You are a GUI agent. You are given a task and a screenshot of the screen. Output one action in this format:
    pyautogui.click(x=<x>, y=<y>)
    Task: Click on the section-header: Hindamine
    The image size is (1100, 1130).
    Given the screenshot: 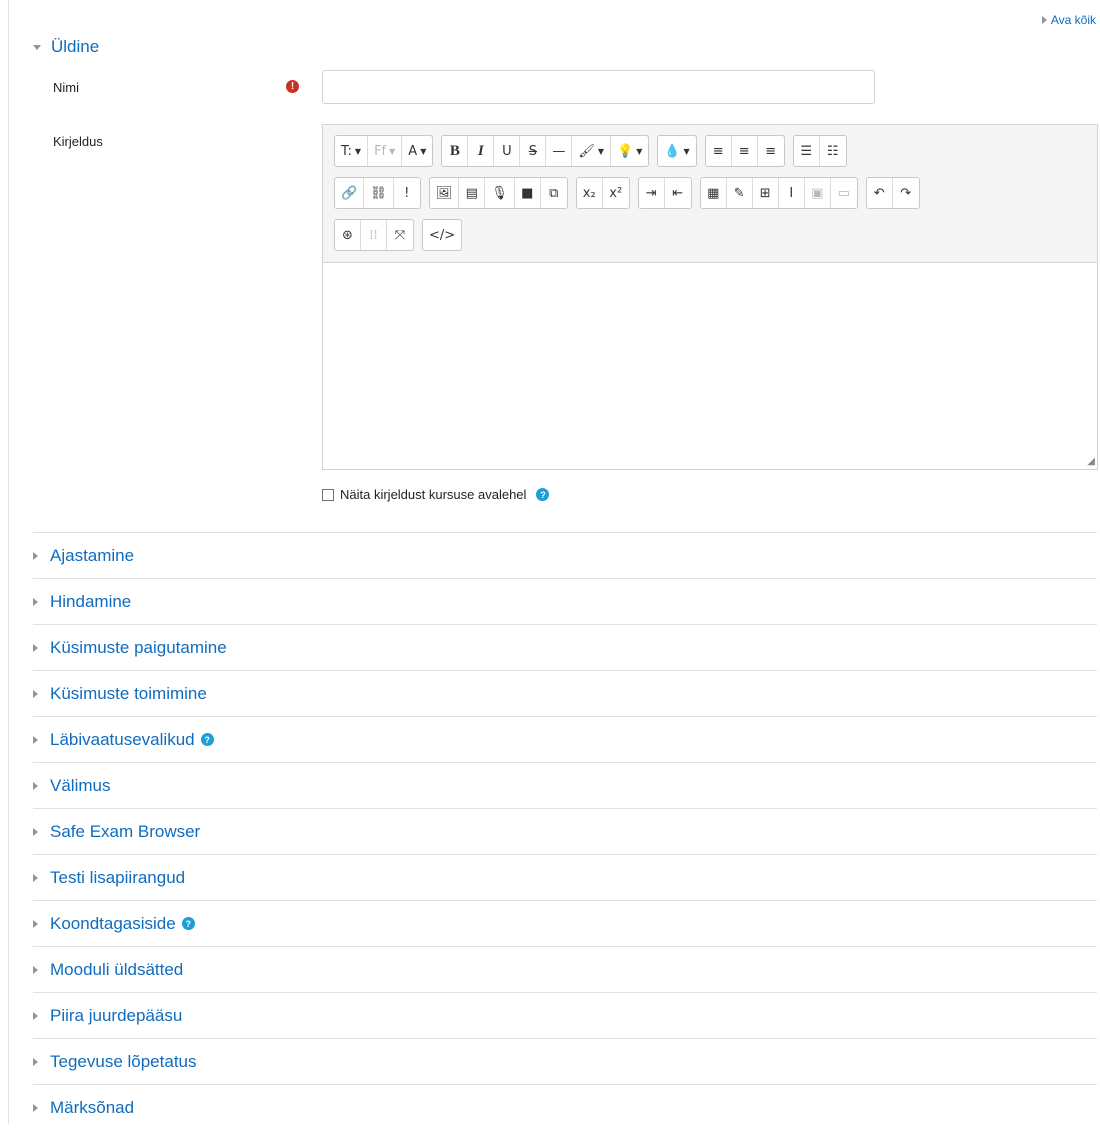 What is the action you would take?
    pyautogui.click(x=565, y=601)
    